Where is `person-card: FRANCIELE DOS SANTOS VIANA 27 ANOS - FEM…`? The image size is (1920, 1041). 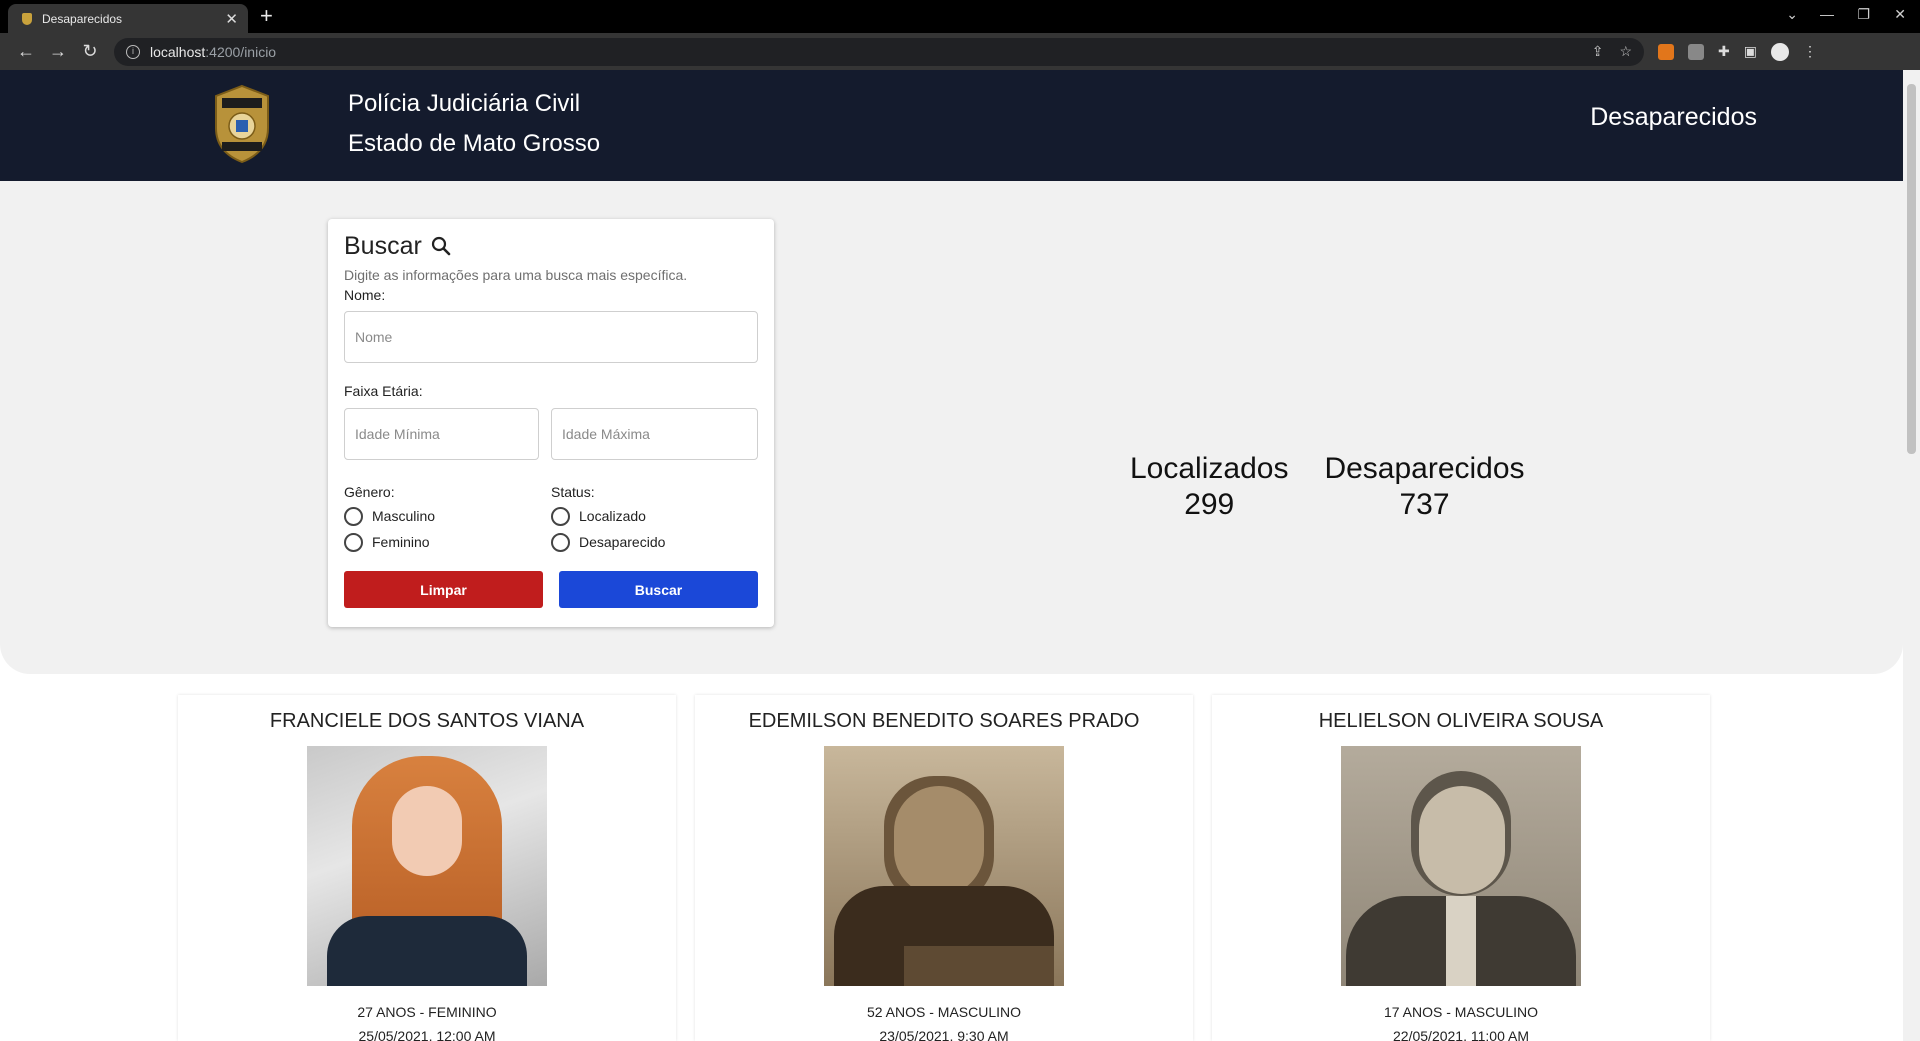 person-card: FRANCIELE DOS SANTOS VIANA 27 ANOS - FEM… is located at coordinates (427, 868).